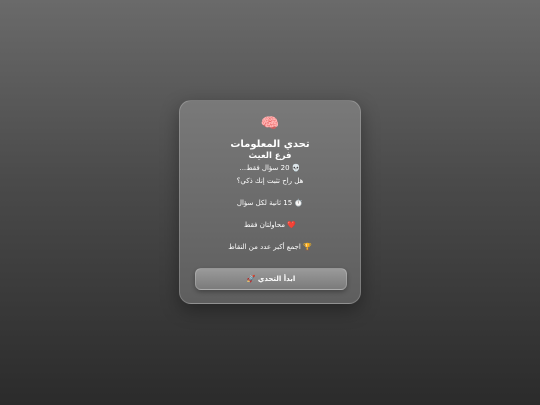 The image size is (540, 405). I want to click on rule-attempts: ❤️ محاولتان فقط, so click(270, 225).